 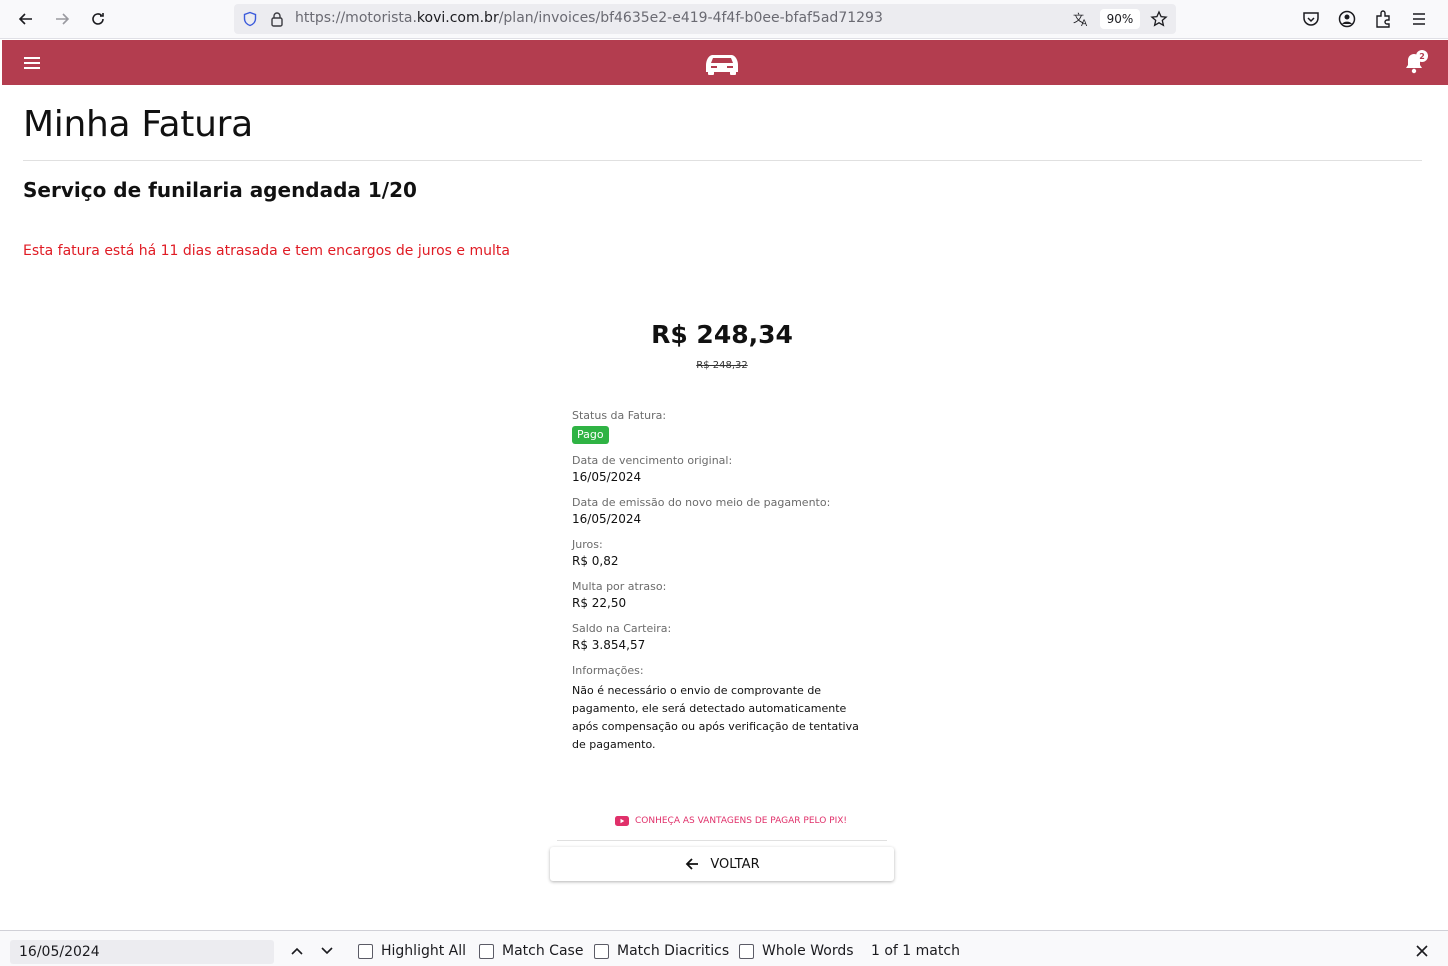 I want to click on kovi-car-logo-icon, so click(x=722, y=63).